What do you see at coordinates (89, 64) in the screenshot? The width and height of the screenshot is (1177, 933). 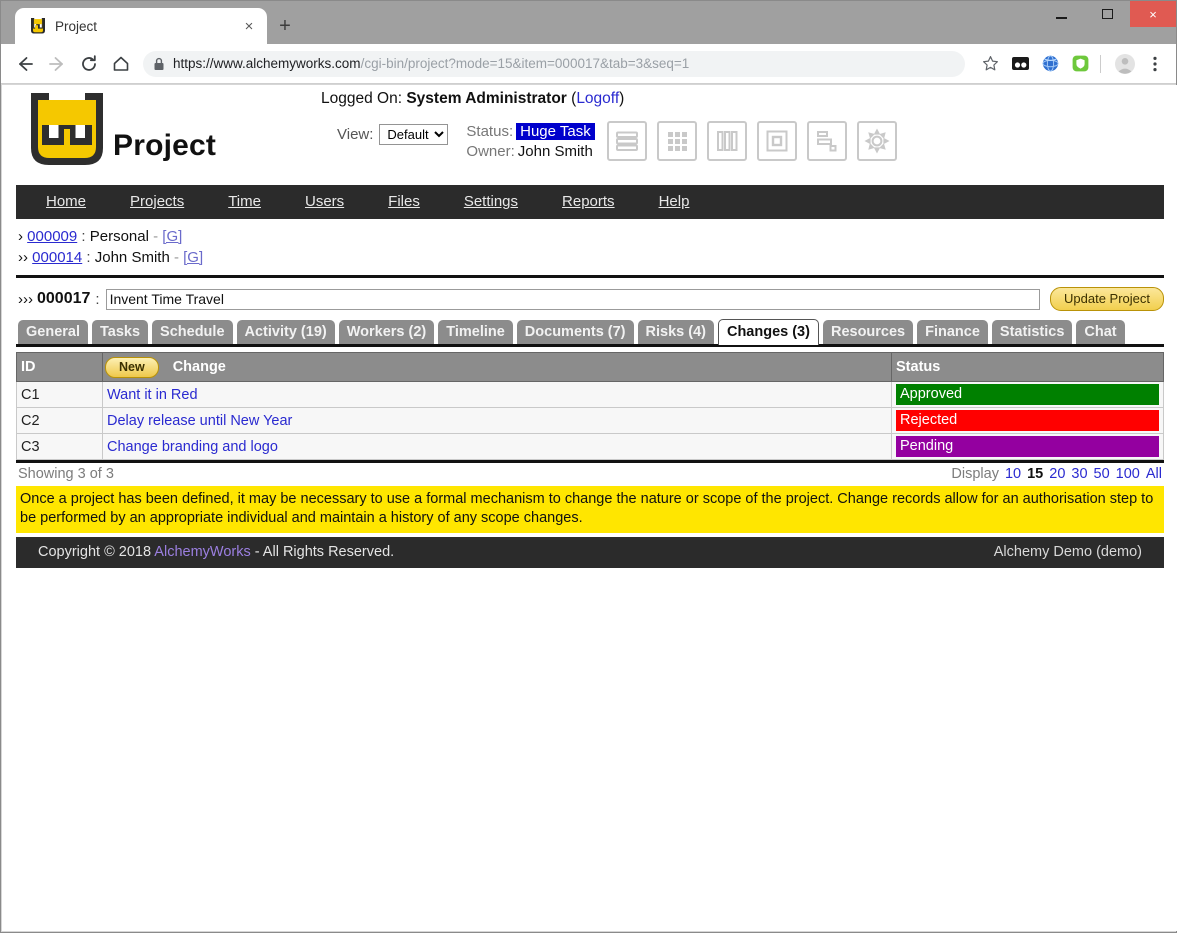 I see `reload-button` at bounding box center [89, 64].